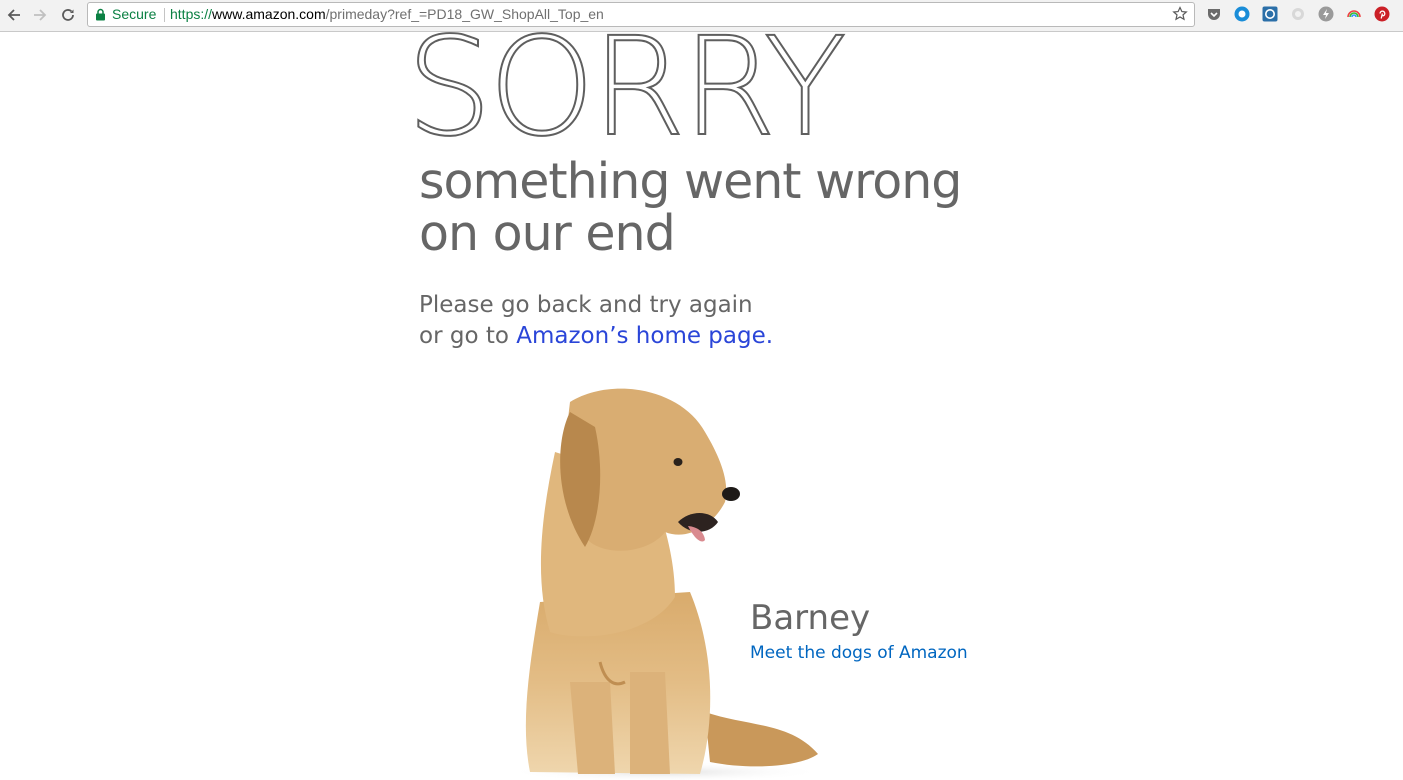  What do you see at coordinates (690, 181) in the screenshot?
I see `subtitle-line-1: something went wrong` at bounding box center [690, 181].